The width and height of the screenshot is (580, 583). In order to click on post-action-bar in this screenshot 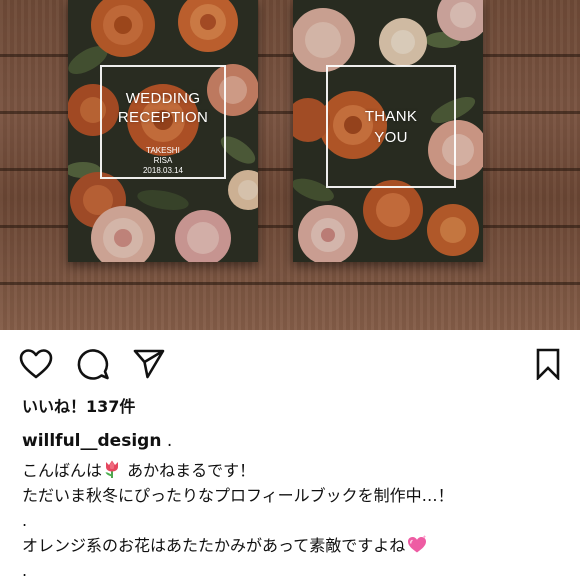, I will do `click(290, 363)`.